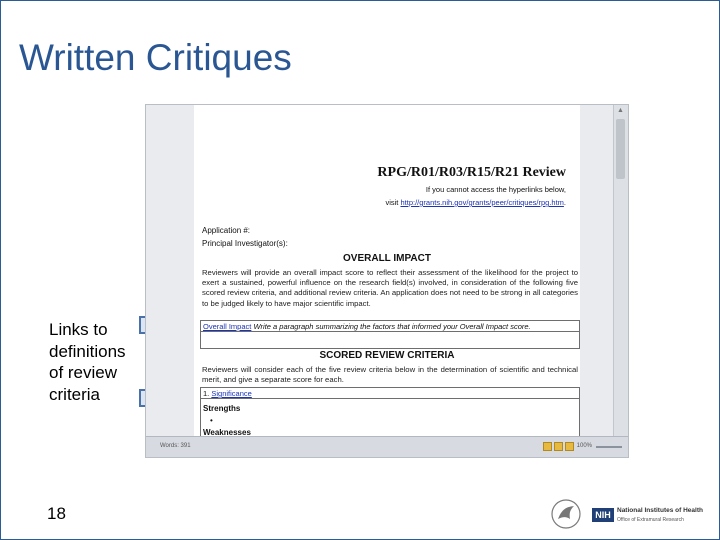  Describe the element at coordinates (620, 149) in the screenshot. I see `scroll-thumb` at that location.